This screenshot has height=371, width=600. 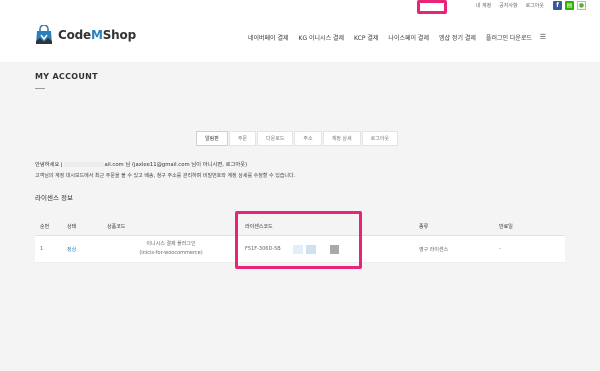 I want to click on top-utility-bar: 내 계정 공지사항 로그아웃 f ▤ ●, so click(x=300, y=7).